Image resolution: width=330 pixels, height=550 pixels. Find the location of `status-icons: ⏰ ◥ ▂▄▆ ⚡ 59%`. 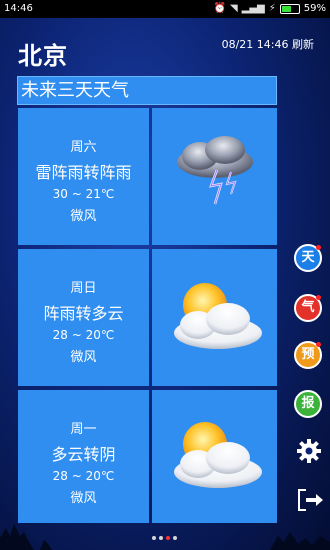

status-icons: ⏰ ◥ ▂▄▆ ⚡ 59% is located at coordinates (269, 9).